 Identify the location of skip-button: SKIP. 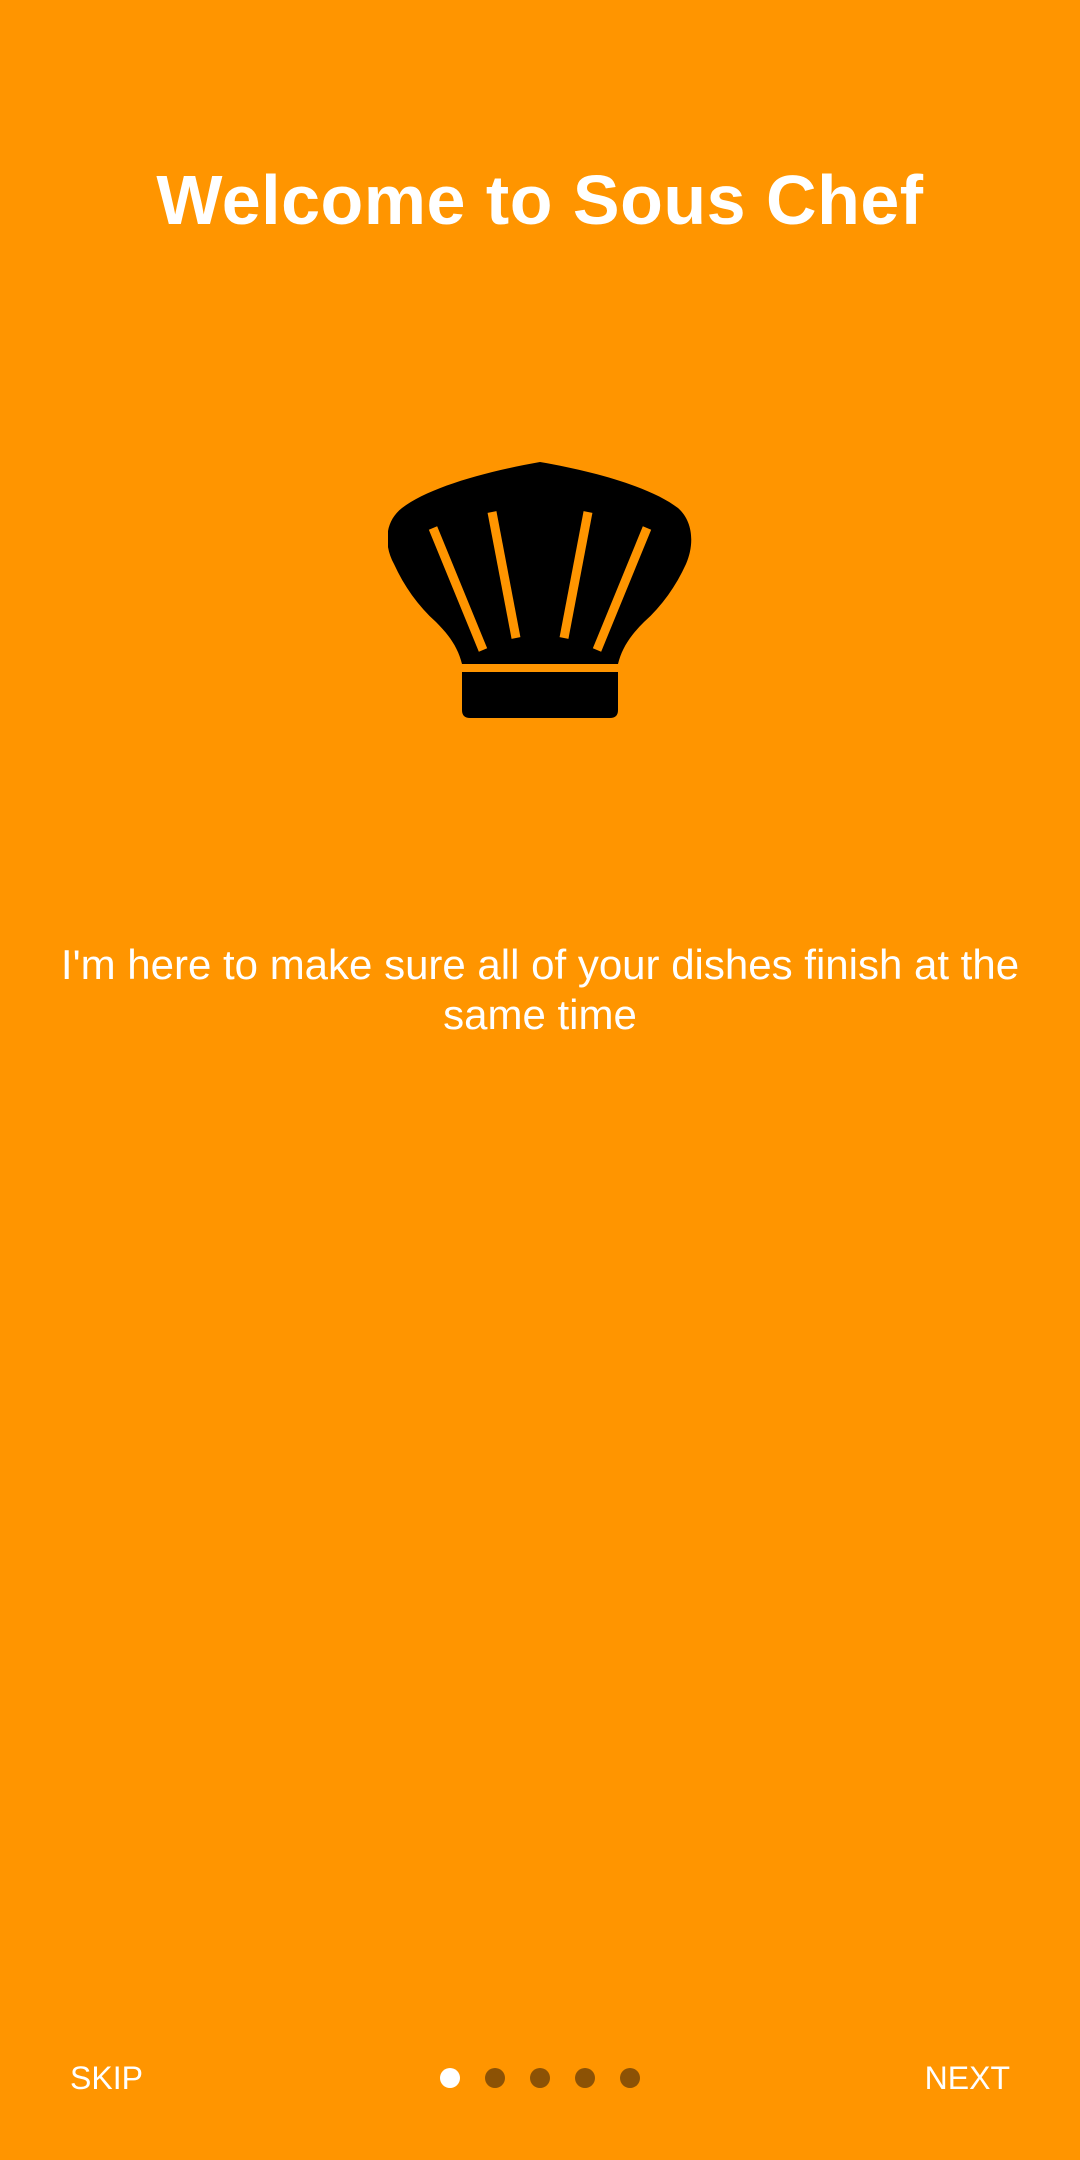
(106, 2078).